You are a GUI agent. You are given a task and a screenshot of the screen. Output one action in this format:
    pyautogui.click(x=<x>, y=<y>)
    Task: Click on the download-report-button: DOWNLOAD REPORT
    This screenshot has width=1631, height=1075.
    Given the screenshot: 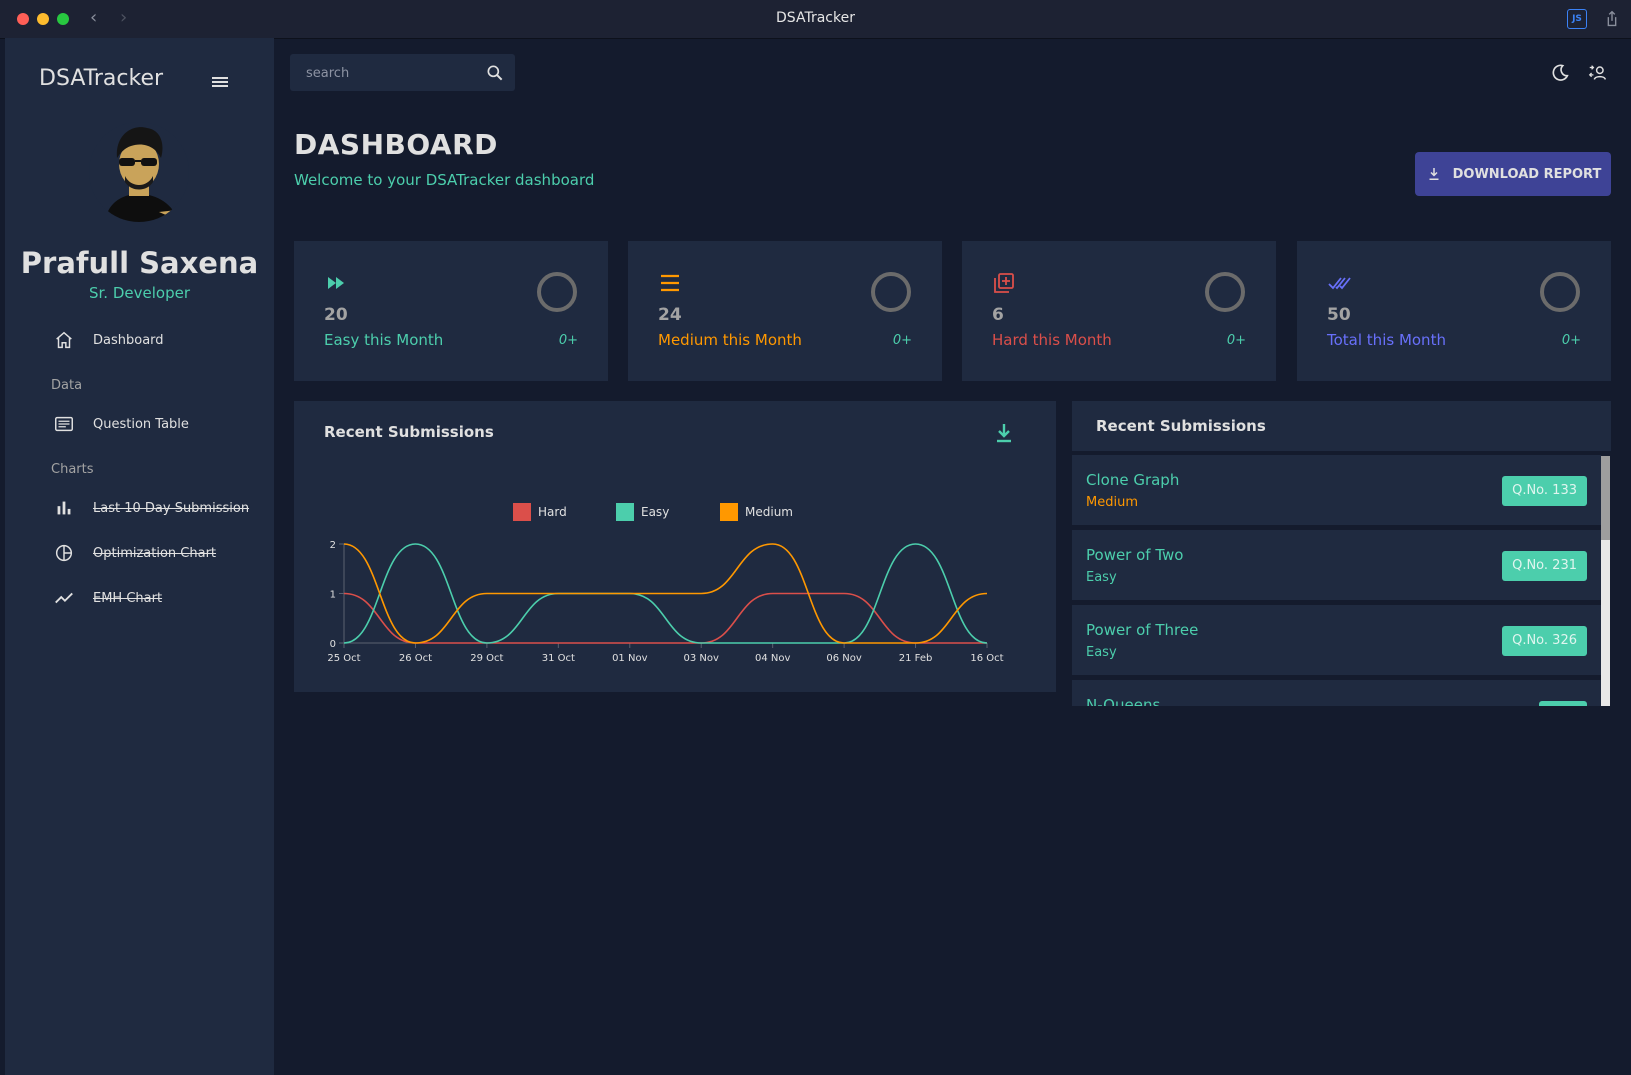 What is the action you would take?
    pyautogui.click(x=1513, y=174)
    